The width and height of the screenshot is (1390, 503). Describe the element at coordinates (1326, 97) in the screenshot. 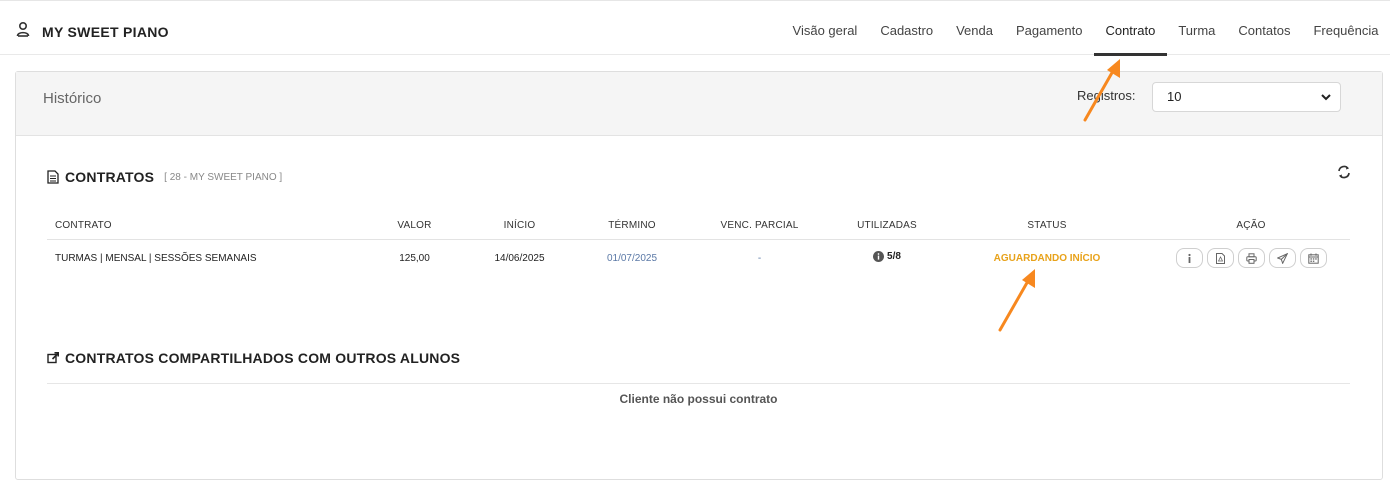

I see `chevron-down-icon` at that location.